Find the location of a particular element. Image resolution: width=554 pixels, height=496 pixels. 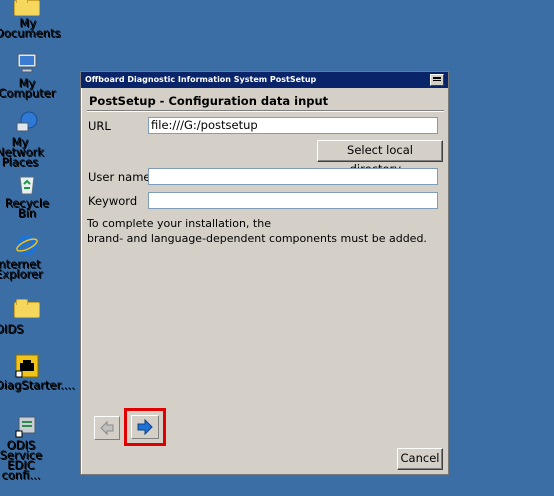

divider is located at coordinates (265, 111).